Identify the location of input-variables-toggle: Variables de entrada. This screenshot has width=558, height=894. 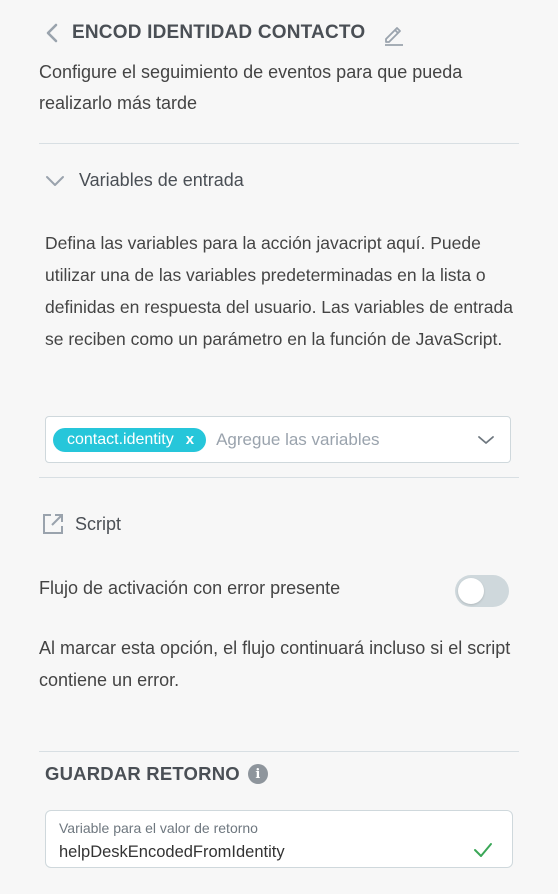
(144, 180).